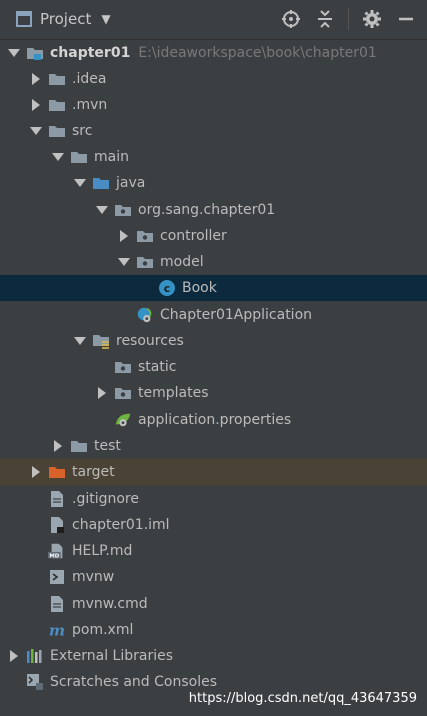 The height and width of the screenshot is (716, 427). Describe the element at coordinates (213, 630) in the screenshot. I see `tree-row: m pom.xml` at that location.